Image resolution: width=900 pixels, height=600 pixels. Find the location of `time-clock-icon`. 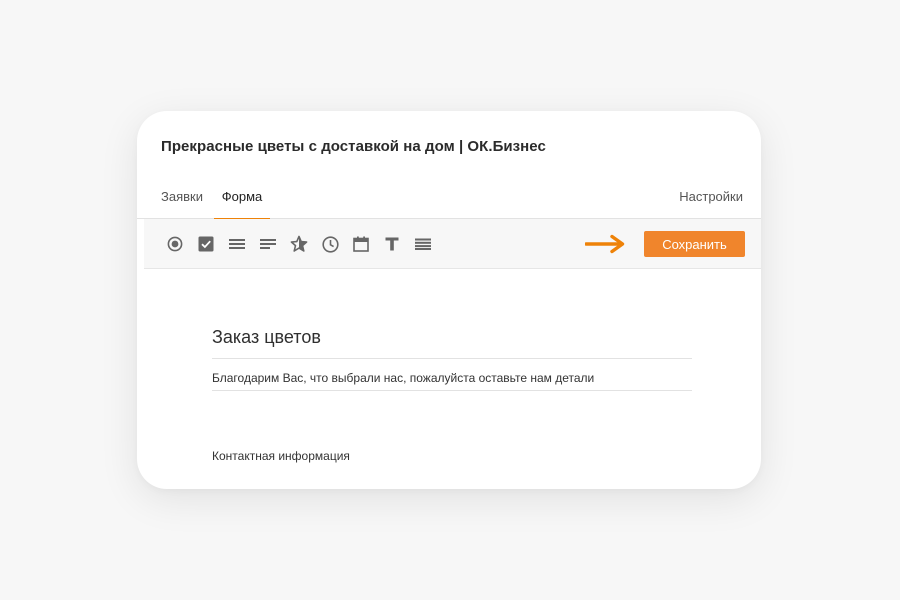

time-clock-icon is located at coordinates (330, 244).